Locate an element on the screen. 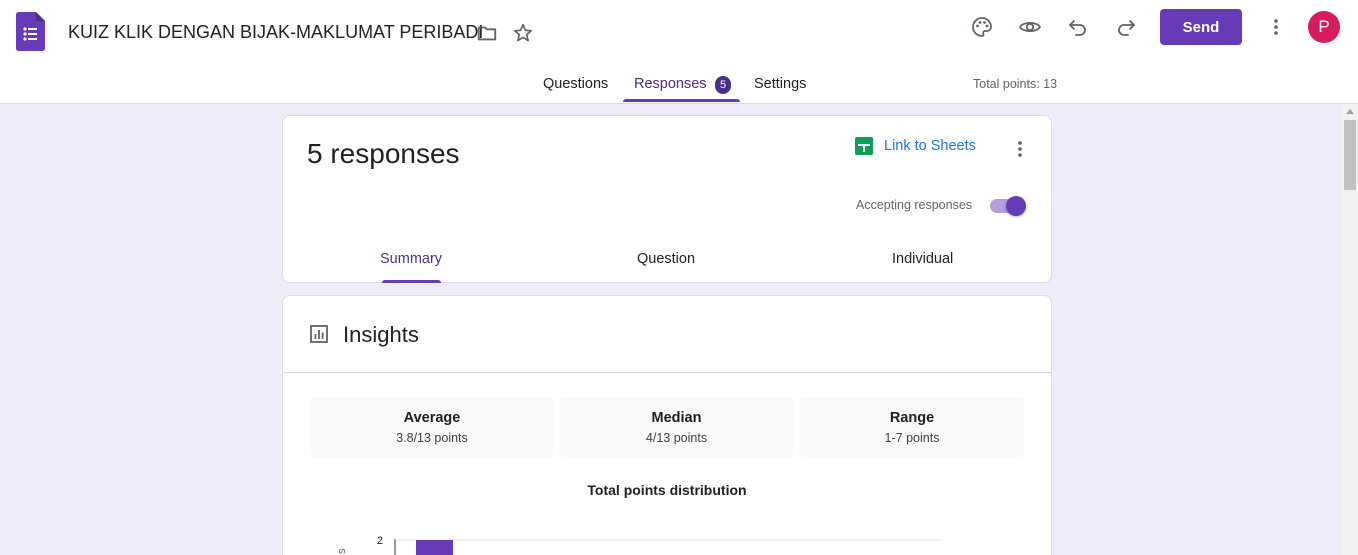 The width and height of the screenshot is (1358, 555). undo-icon is located at coordinates (1078, 27).